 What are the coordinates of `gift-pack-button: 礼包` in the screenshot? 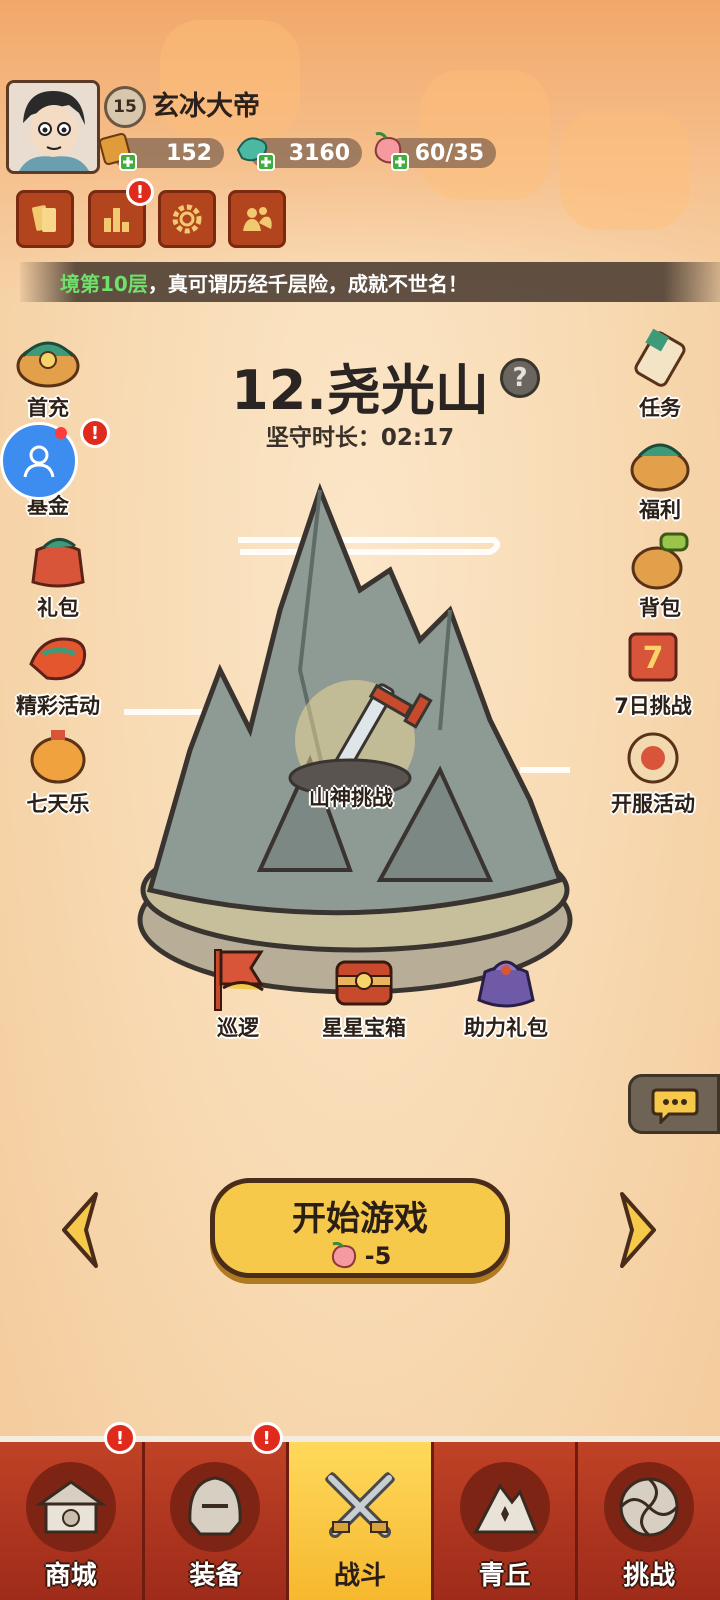 It's located at (58, 574).